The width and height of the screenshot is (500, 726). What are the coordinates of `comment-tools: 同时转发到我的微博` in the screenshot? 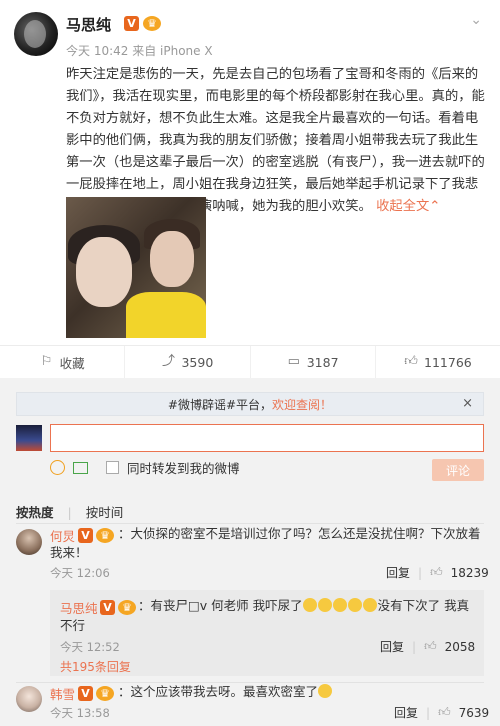 It's located at (145, 467).